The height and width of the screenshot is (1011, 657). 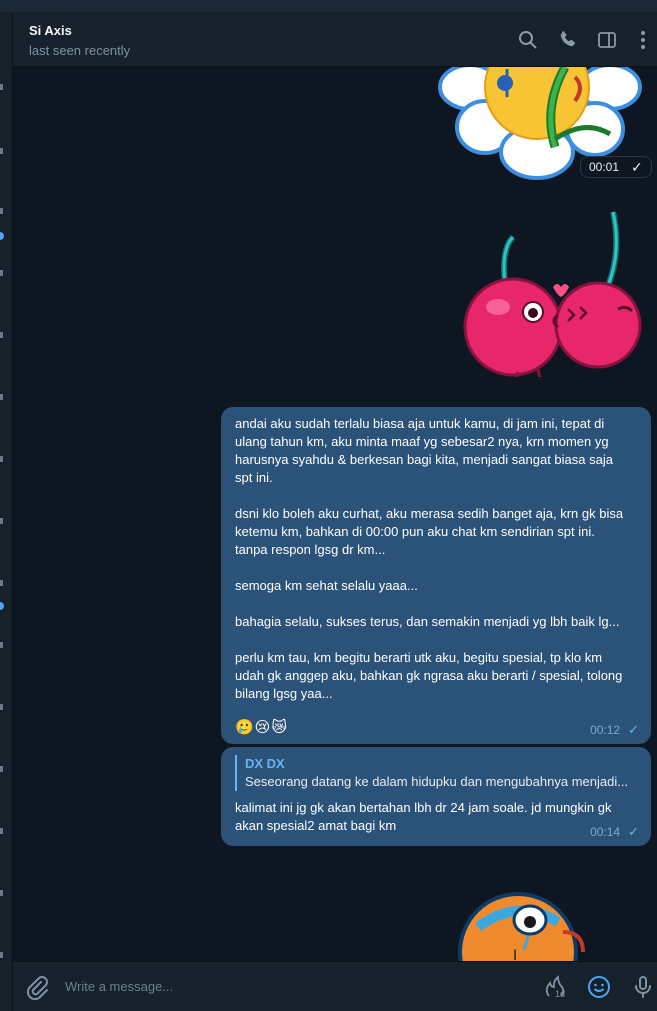 What do you see at coordinates (607, 40) in the screenshot?
I see `sidebar-toggle-icon` at bounding box center [607, 40].